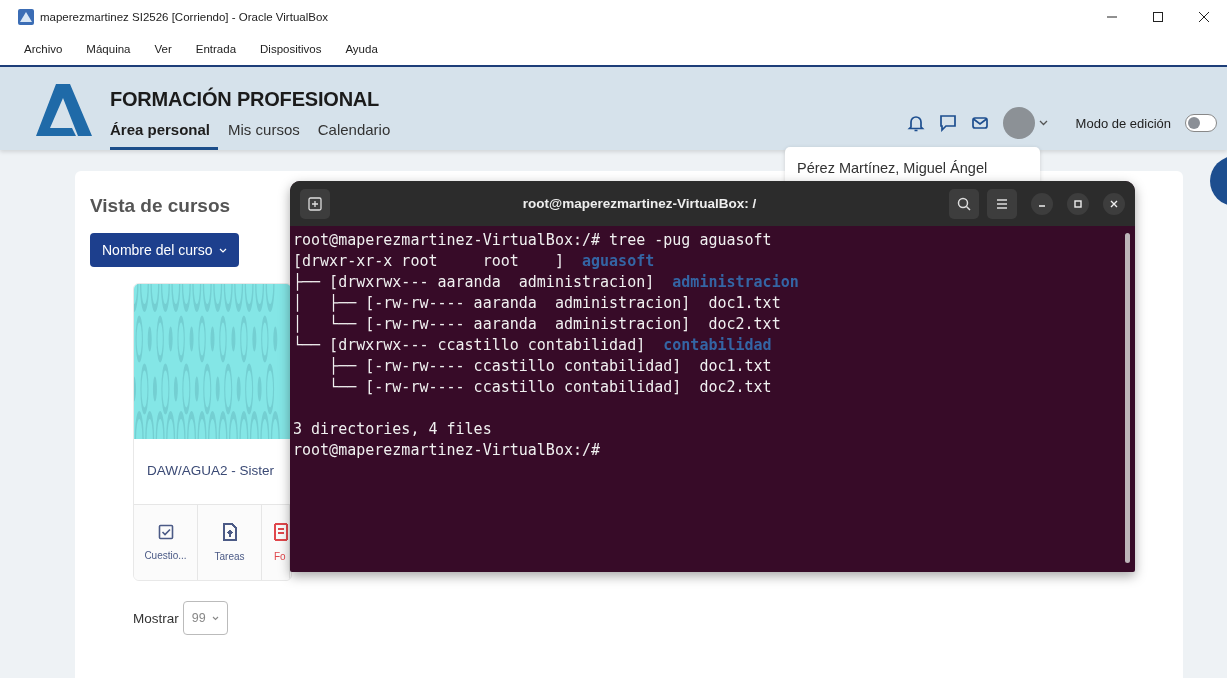 This screenshot has height=678, width=1227. Describe the element at coordinates (979, 123) in the screenshot. I see `mail-icon` at that location.